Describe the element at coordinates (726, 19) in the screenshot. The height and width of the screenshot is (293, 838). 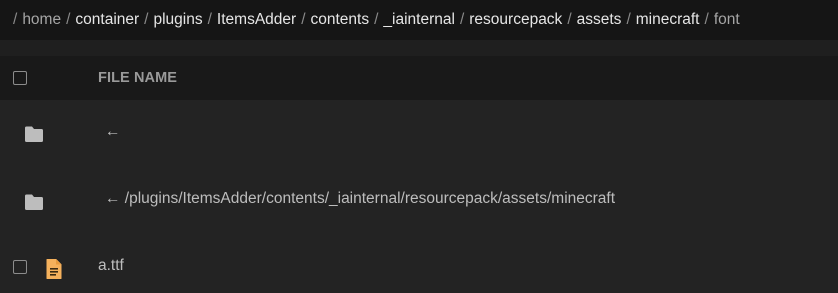
I see `breadcrumb-current-font: font` at that location.